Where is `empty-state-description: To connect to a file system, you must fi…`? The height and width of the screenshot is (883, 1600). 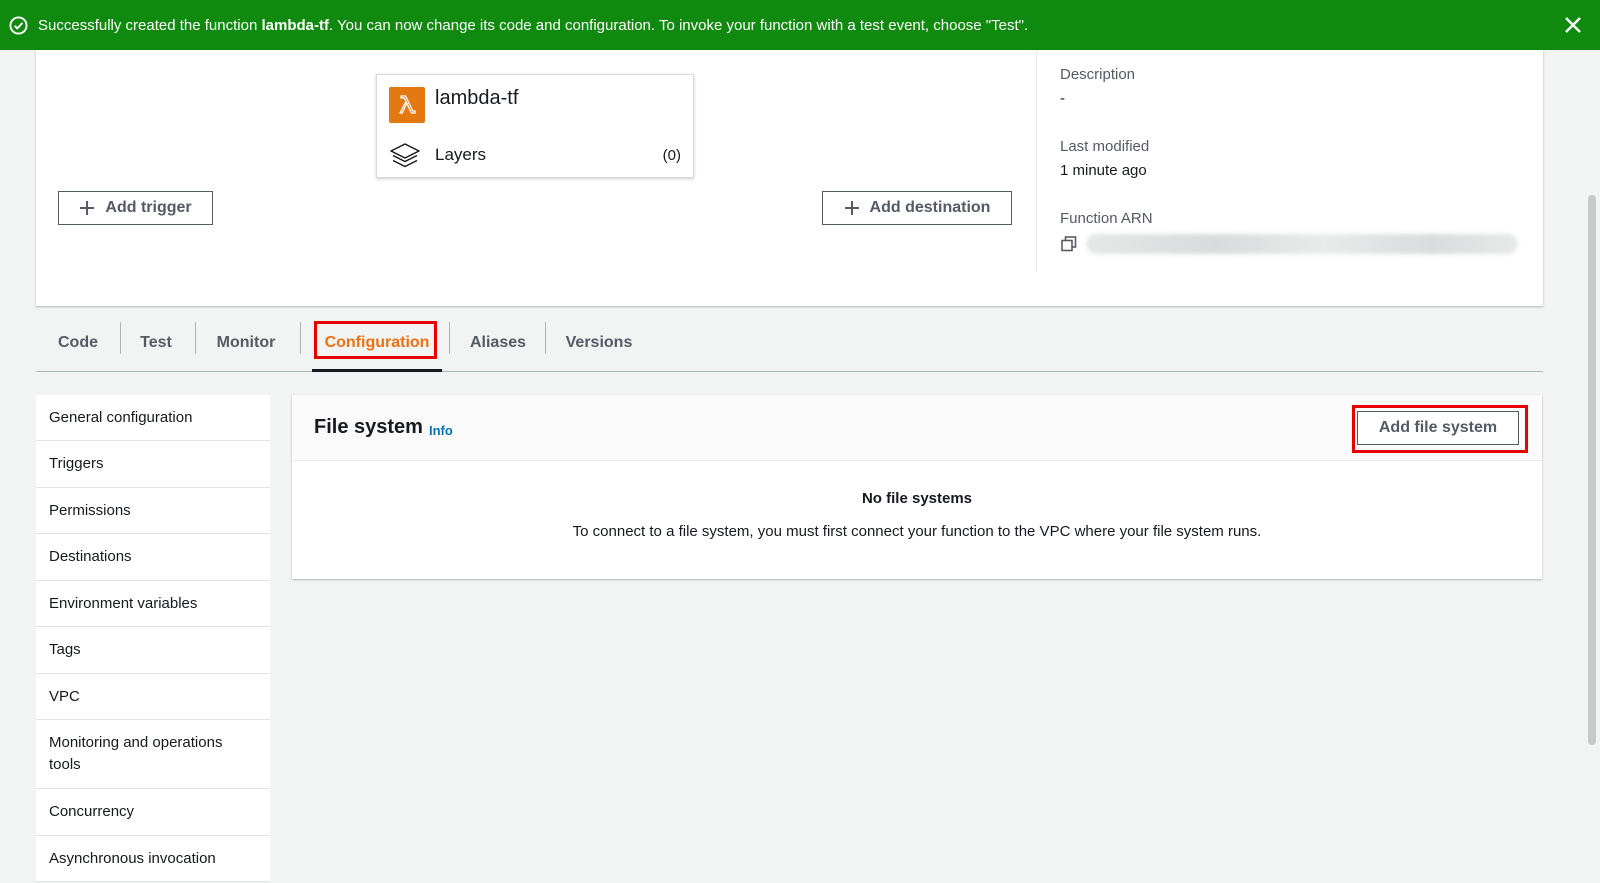
empty-state-description: To connect to a file system, you must fi… is located at coordinates (917, 531).